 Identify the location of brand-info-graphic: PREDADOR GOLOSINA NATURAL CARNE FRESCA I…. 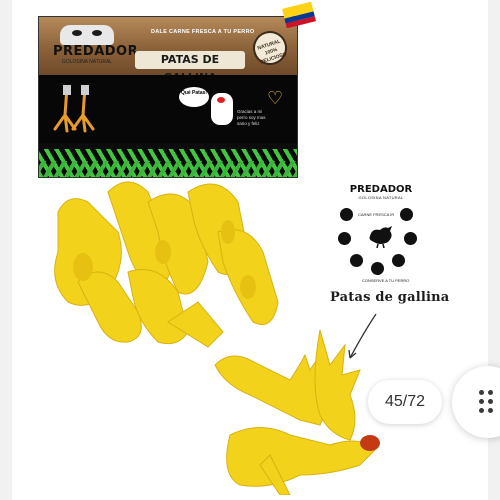
(381, 234).